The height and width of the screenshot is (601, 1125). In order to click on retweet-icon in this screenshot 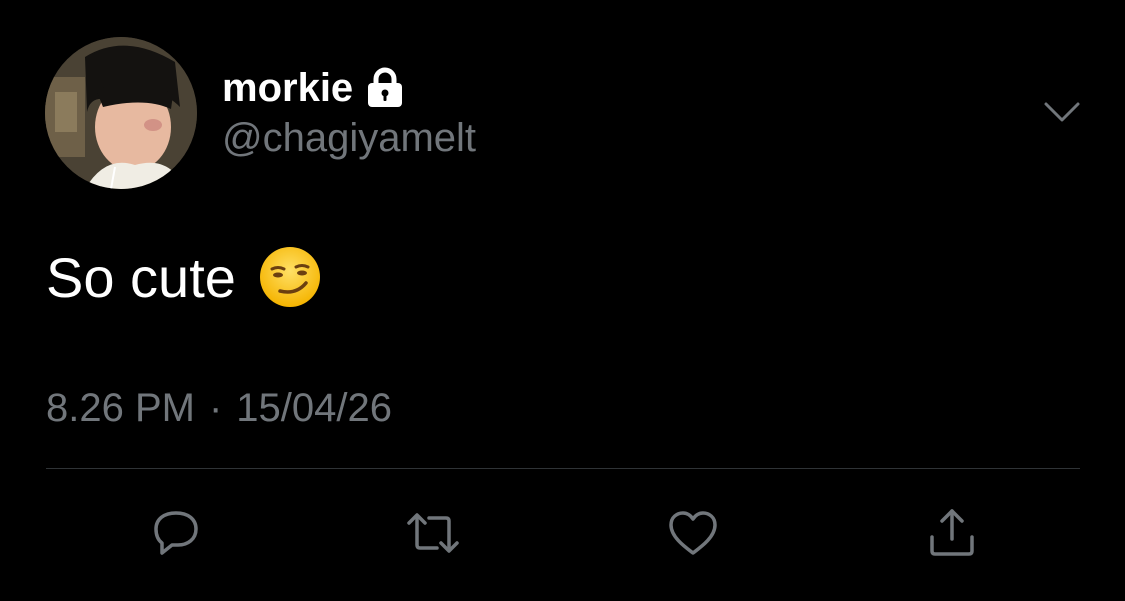, I will do `click(433, 533)`.